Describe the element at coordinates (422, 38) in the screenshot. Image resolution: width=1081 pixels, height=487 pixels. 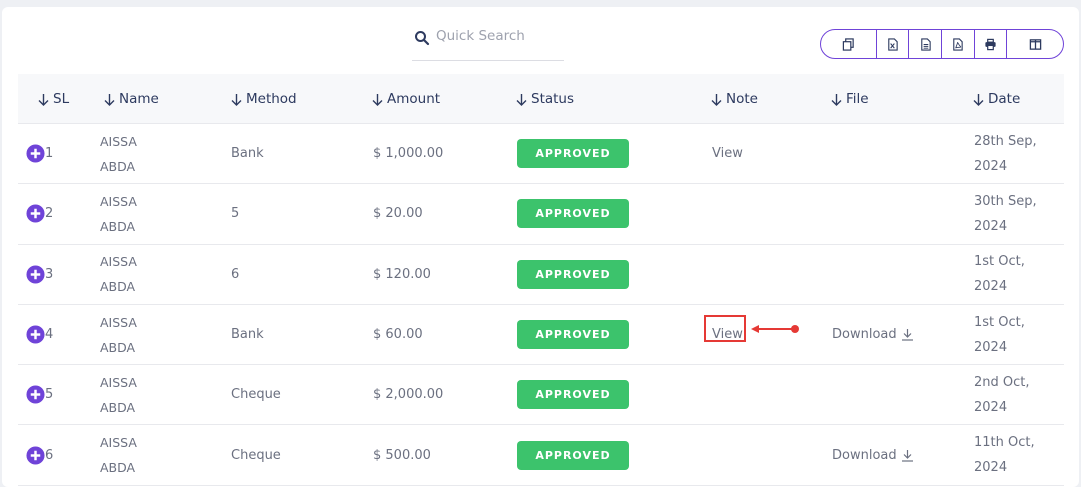
I see `search-icon` at that location.